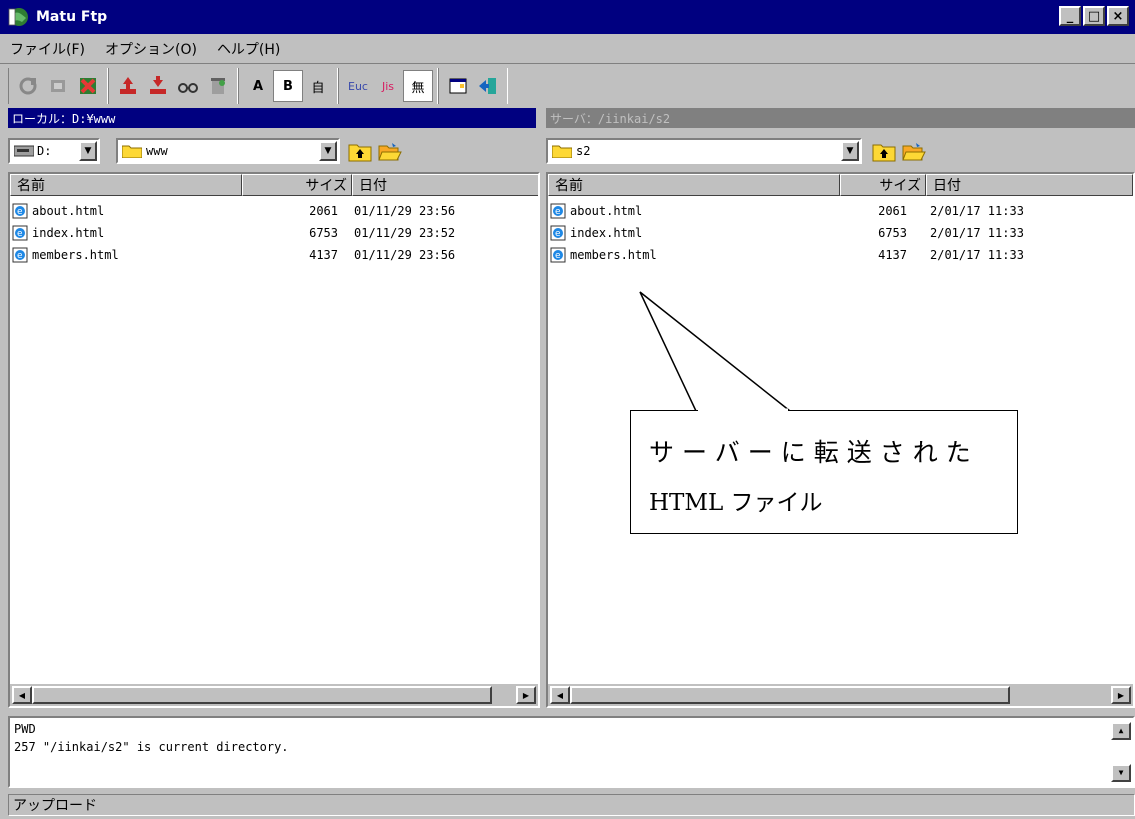 Image resolution: width=1135 pixels, height=819 pixels. What do you see at coordinates (567, 17) in the screenshot?
I see `title-bar: Matu Ftp _ □ ×` at bounding box center [567, 17].